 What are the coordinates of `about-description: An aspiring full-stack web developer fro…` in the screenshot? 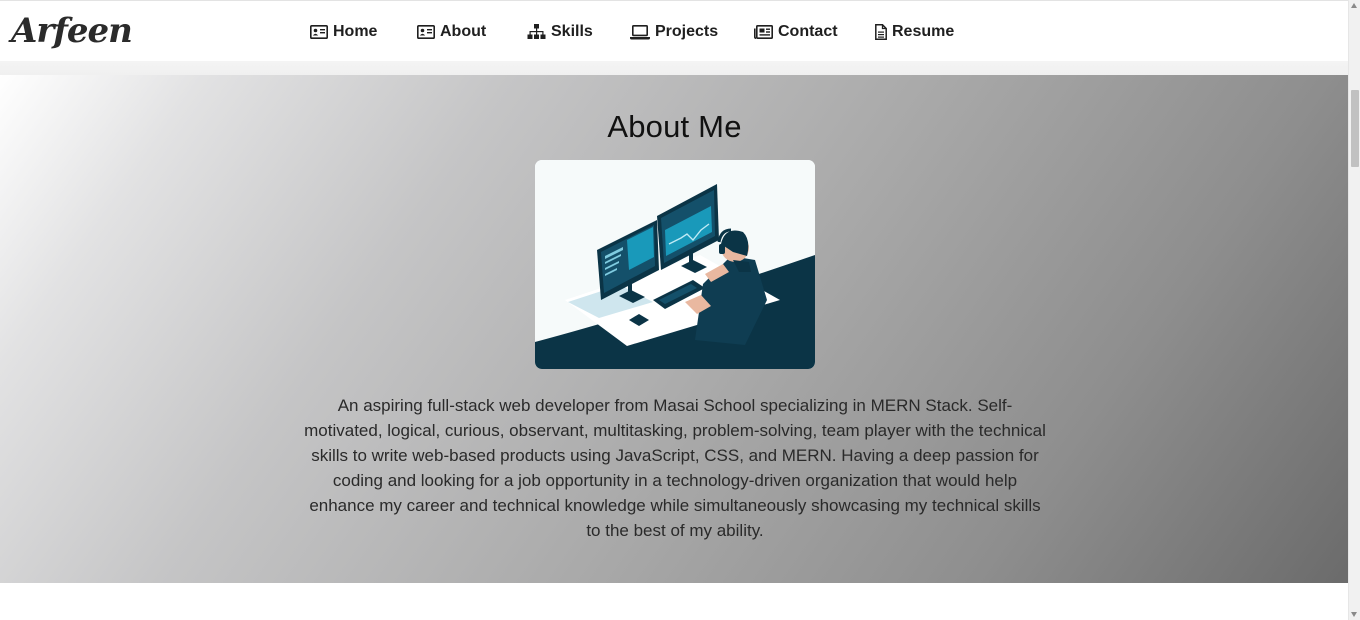 It's located at (675, 468).